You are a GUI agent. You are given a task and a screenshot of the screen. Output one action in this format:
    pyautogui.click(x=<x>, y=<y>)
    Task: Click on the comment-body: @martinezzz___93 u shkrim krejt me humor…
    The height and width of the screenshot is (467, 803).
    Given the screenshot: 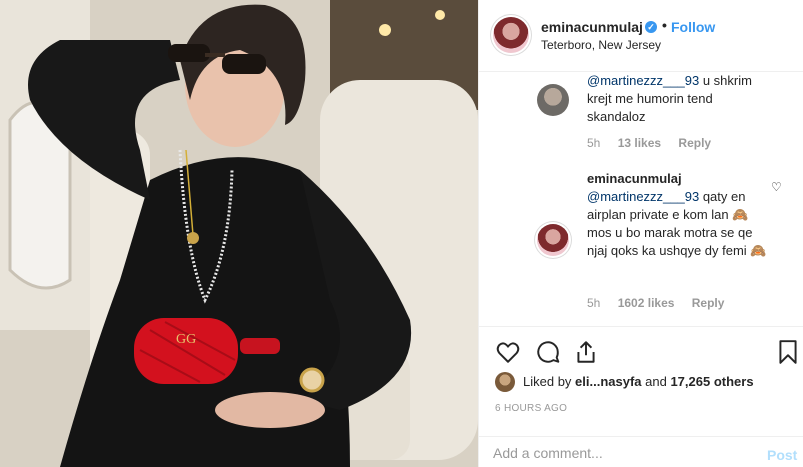 What is the action you would take?
    pyautogui.click(x=677, y=99)
    